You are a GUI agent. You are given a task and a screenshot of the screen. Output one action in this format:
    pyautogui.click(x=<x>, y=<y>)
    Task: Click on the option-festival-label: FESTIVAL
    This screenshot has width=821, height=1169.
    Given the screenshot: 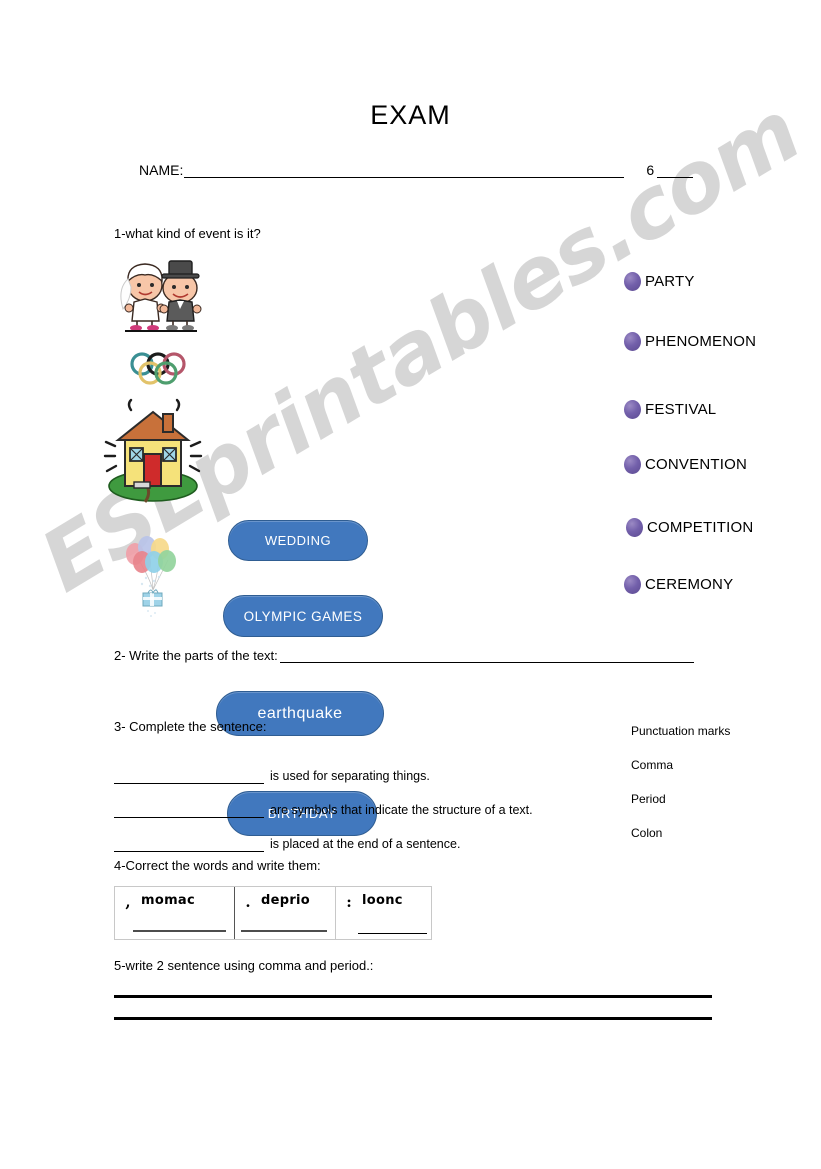 What is the action you would take?
    pyautogui.click(x=681, y=409)
    